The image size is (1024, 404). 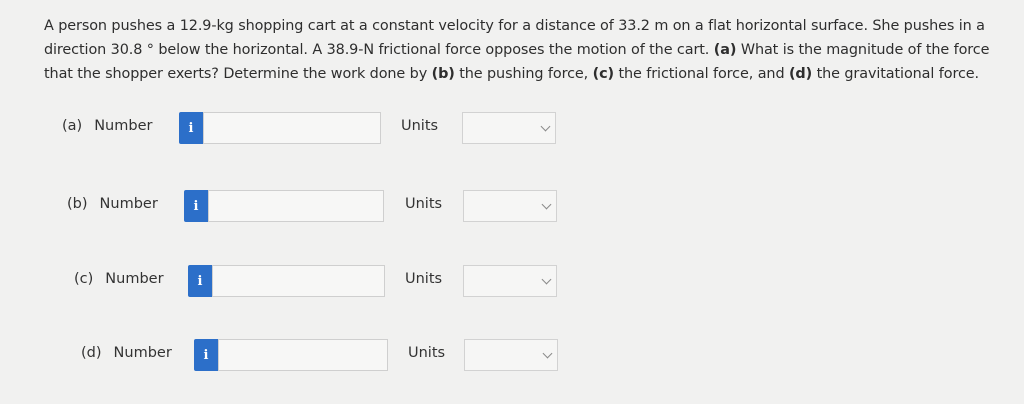 I want to click on part-b-label: (b) Number, so click(x=112, y=204).